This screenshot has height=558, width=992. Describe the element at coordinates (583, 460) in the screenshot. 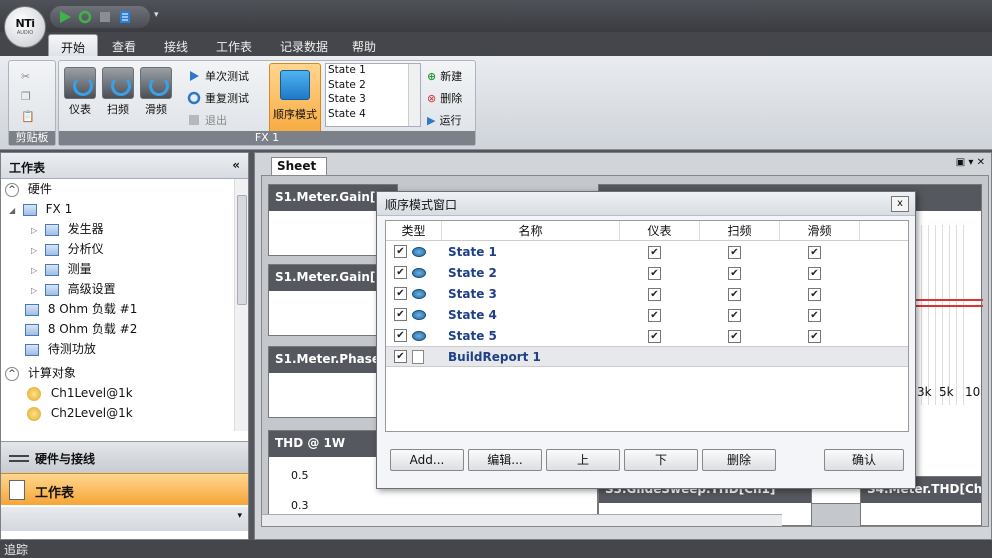

I see `move-up-button: 上` at that location.